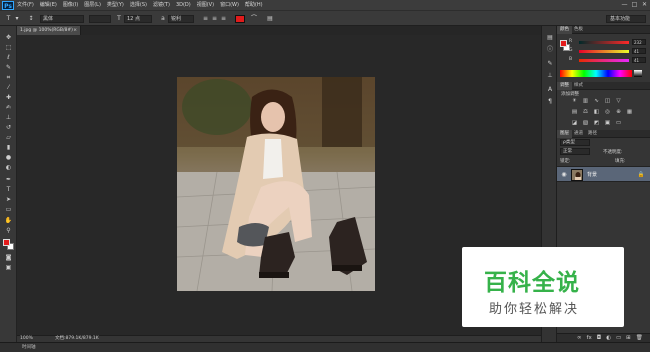 This screenshot has width=650, height=352. I want to click on menu-select: 选择(S), so click(138, 5).